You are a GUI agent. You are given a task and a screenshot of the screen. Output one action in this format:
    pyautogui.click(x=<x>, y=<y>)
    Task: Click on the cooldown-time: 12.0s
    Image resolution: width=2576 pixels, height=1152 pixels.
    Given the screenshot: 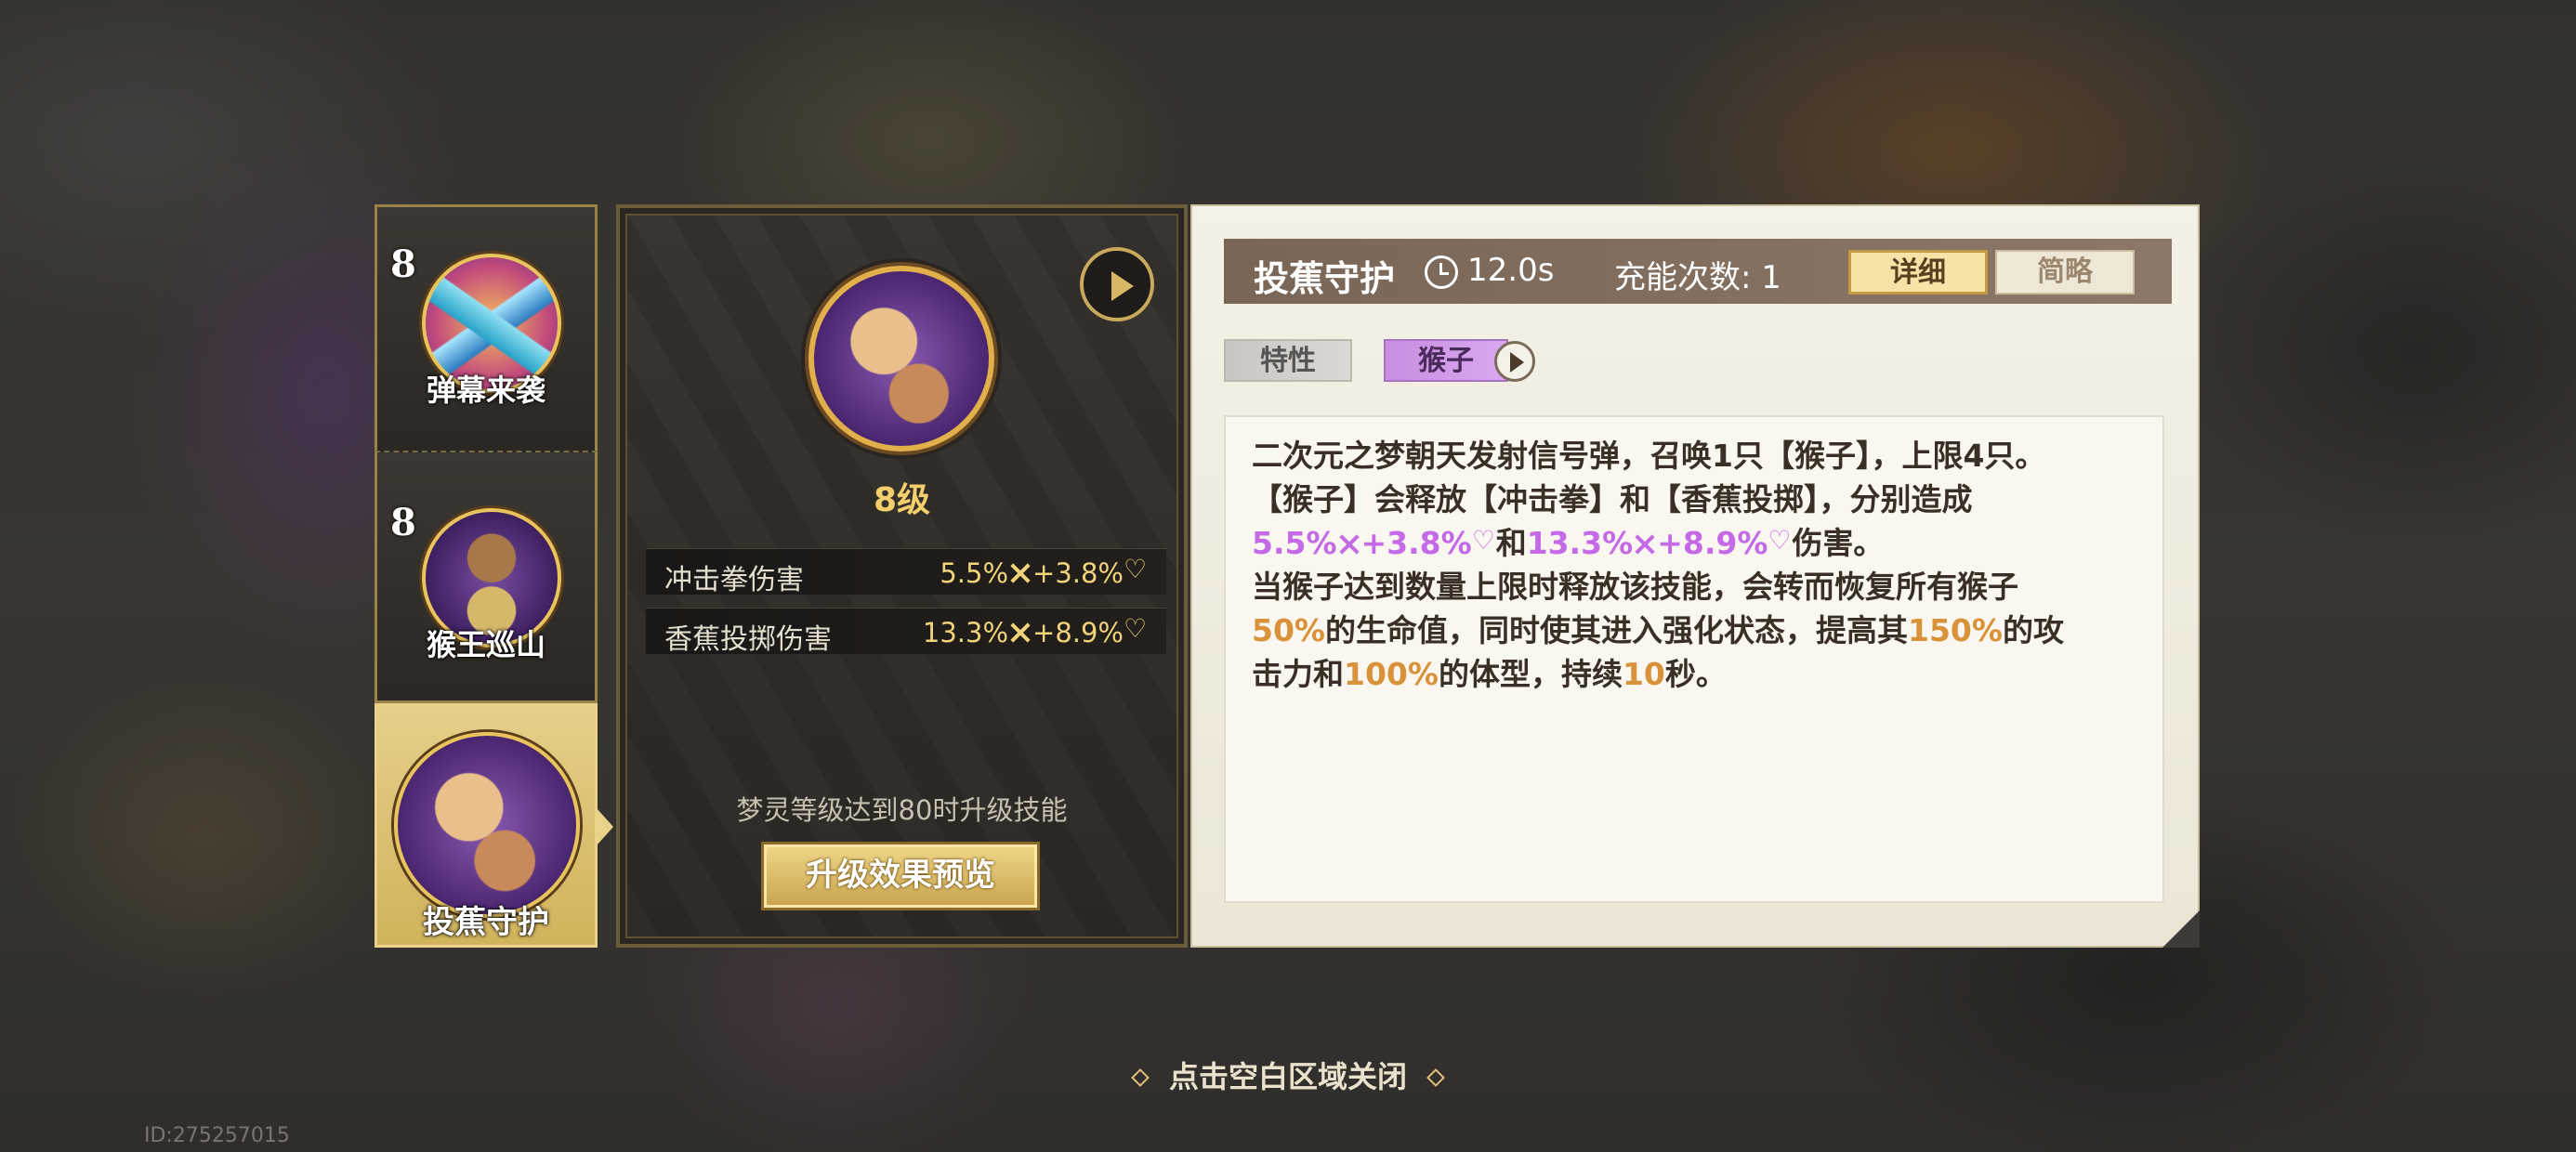 What is the action you would take?
    pyautogui.click(x=1511, y=270)
    